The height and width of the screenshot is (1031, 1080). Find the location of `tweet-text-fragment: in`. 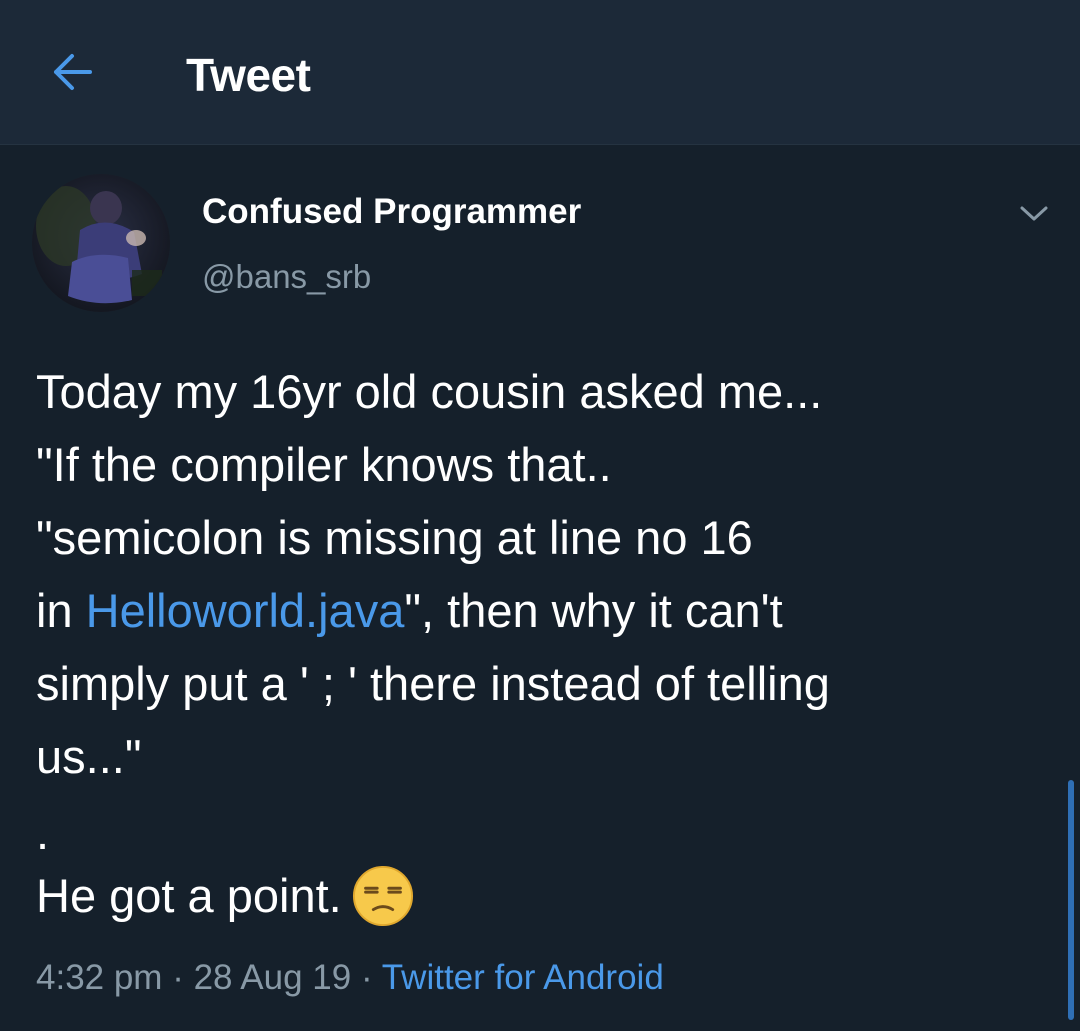

tweet-text-fragment: in is located at coordinates (61, 610).